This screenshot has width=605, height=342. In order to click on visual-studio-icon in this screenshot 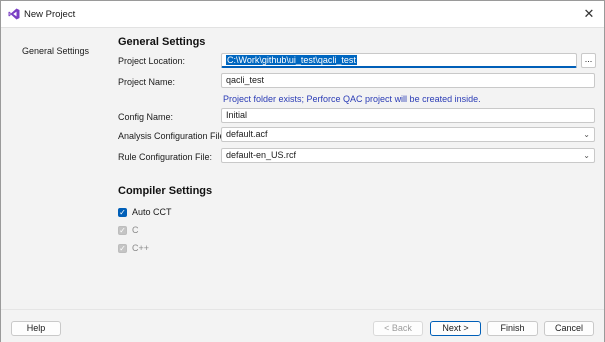, I will do `click(14, 14)`.